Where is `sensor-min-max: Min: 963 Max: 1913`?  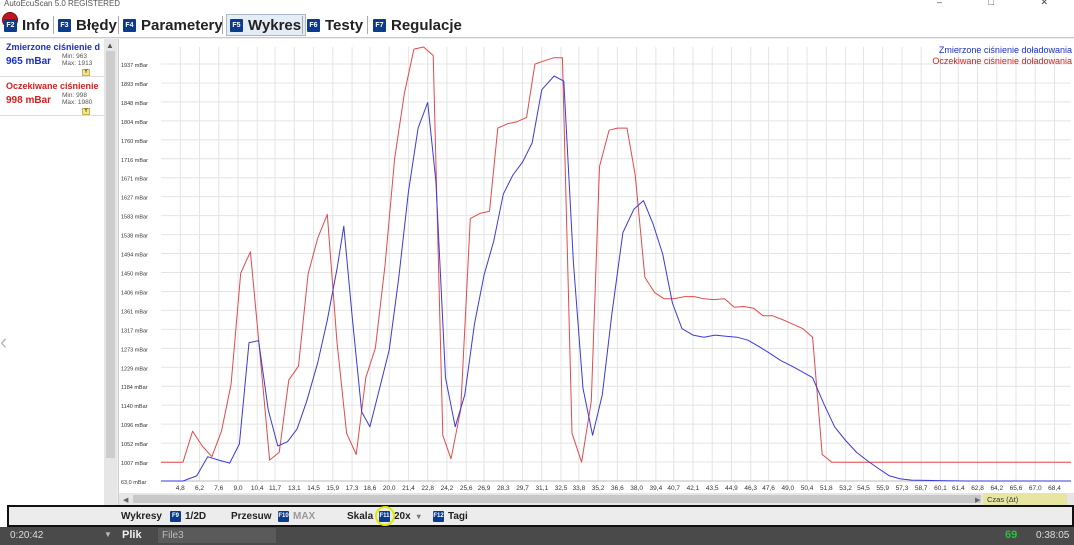 sensor-min-max: Min: 963 Max: 1913 is located at coordinates (77, 60).